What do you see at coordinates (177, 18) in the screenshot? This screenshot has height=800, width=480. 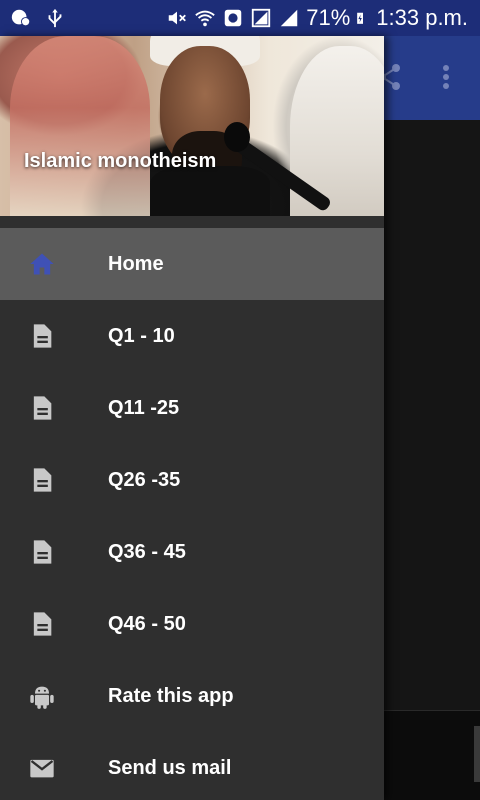 I see `mute-icon` at bounding box center [177, 18].